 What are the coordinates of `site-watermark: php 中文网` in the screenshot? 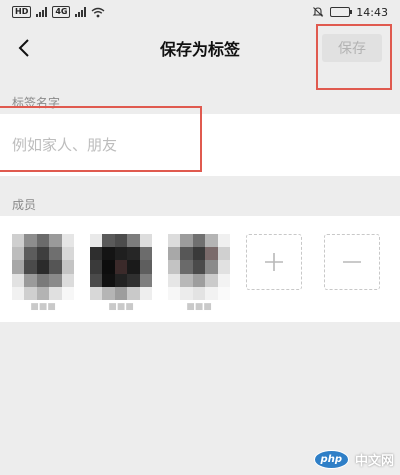 It's located at (353, 459).